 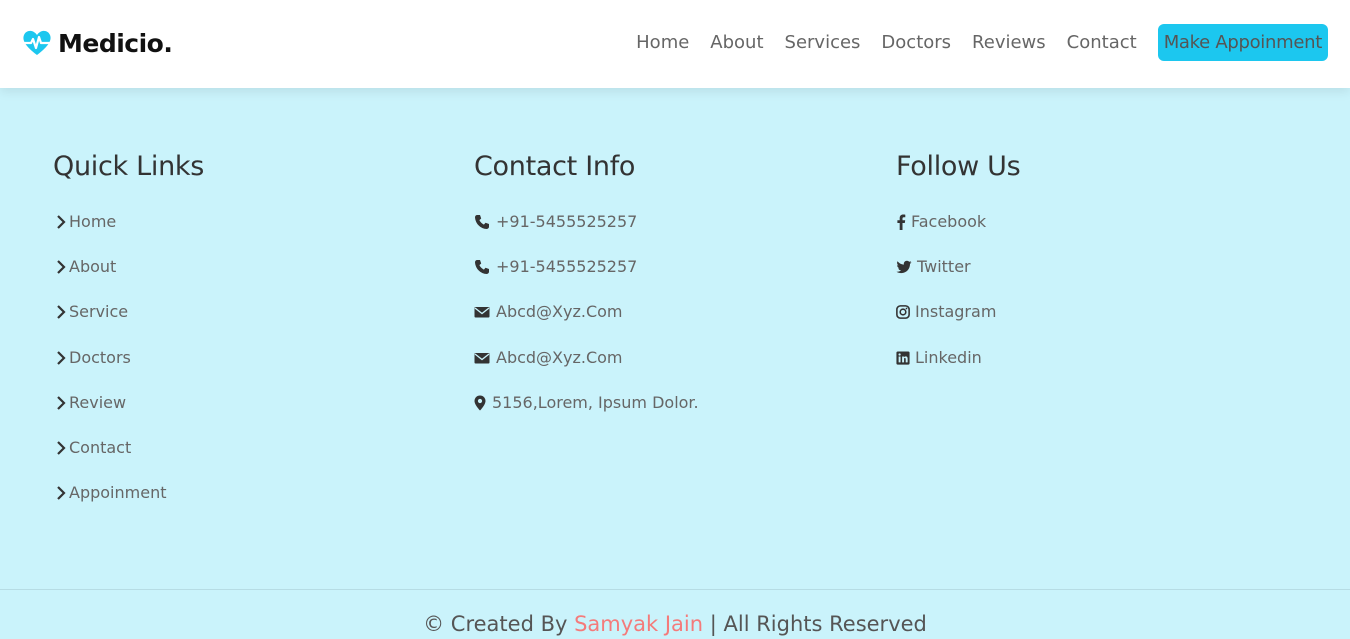 What do you see at coordinates (823, 42) in the screenshot?
I see `nav-services: Services` at bounding box center [823, 42].